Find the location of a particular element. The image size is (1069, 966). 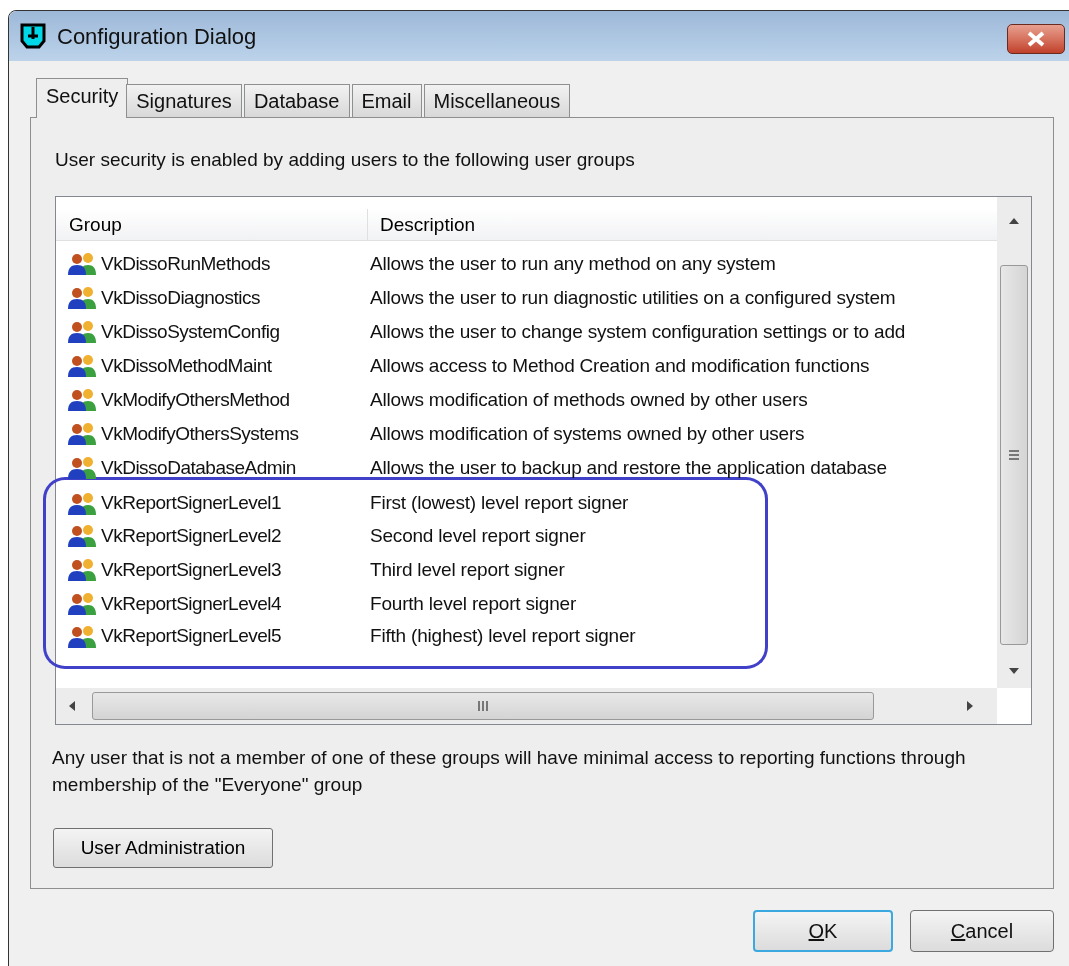

group-name: VkDissoDiagnostics is located at coordinates (180, 298).